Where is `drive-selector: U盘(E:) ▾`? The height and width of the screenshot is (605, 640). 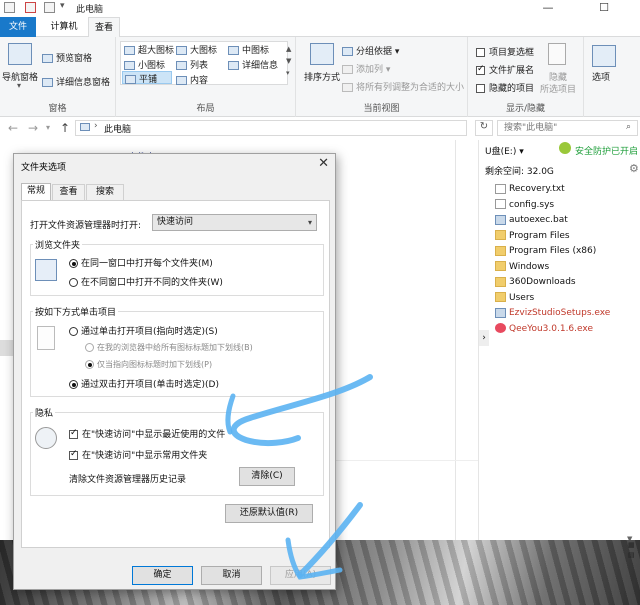
drive-selector: U盘(E:) ▾ is located at coordinates (504, 150).